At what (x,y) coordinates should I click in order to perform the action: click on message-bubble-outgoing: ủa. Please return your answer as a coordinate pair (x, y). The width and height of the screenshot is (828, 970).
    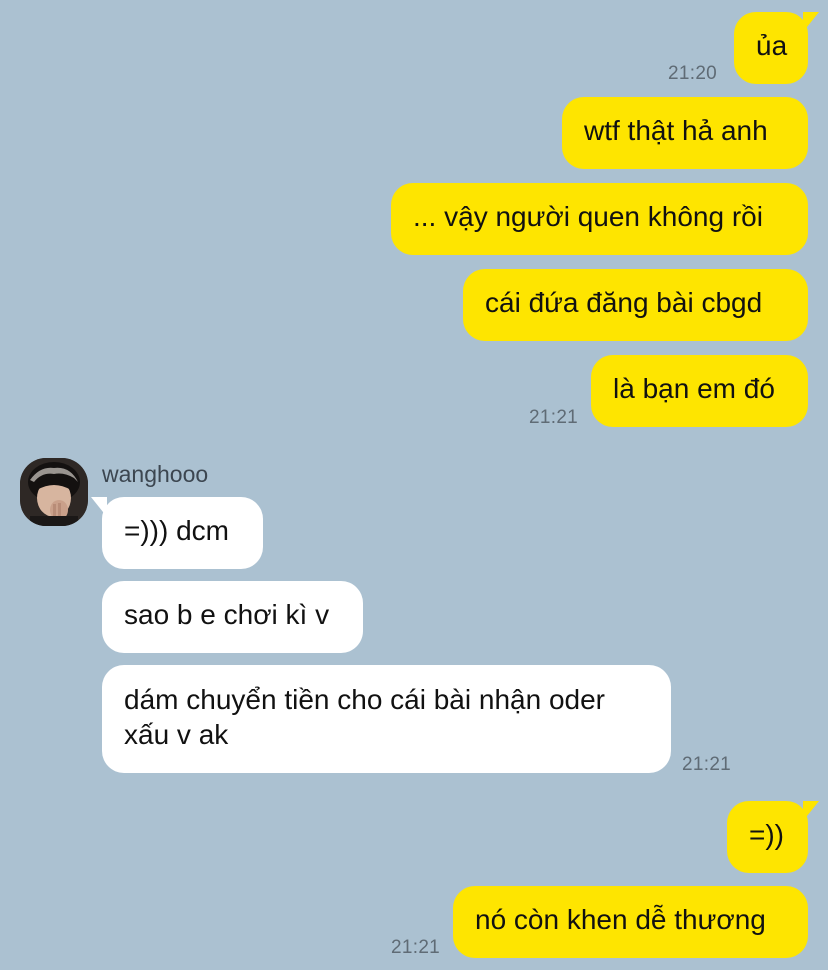
    Looking at the image, I should click on (776, 48).